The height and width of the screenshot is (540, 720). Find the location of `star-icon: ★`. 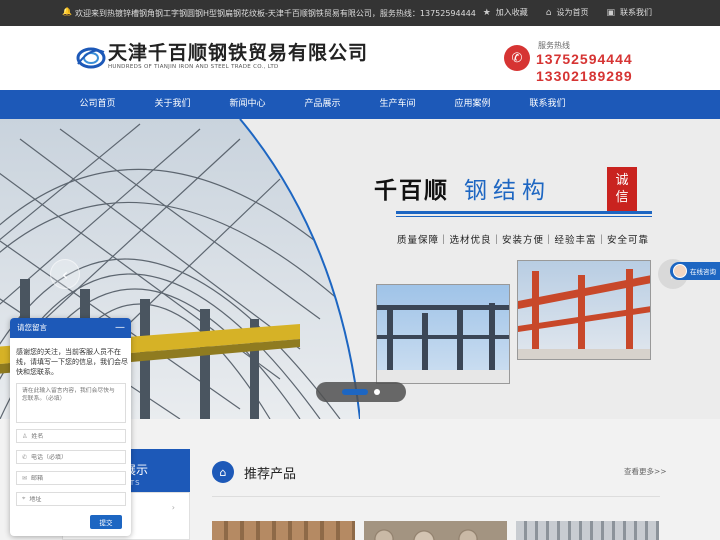

star-icon: ★ is located at coordinates (486, 12).